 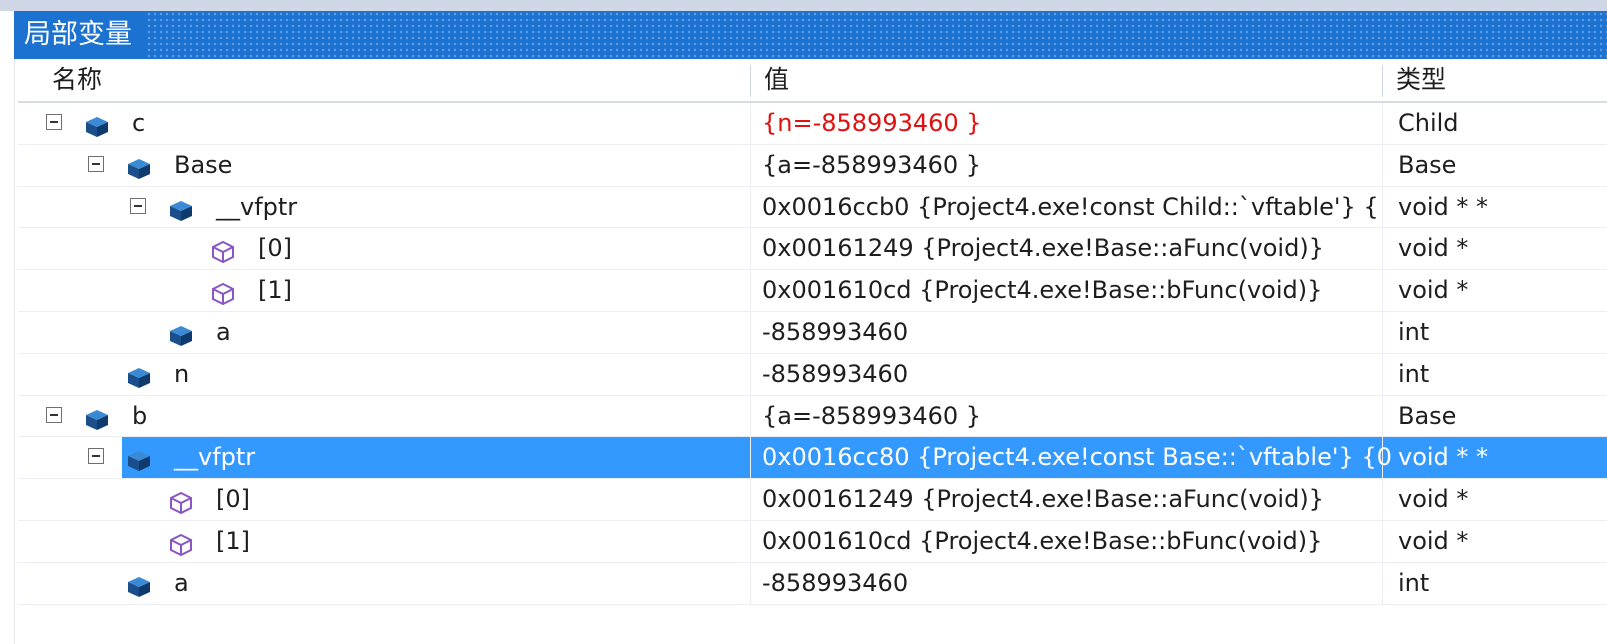 I want to click on tree-row: c {n=-858993460 } Child, so click(x=812, y=124).